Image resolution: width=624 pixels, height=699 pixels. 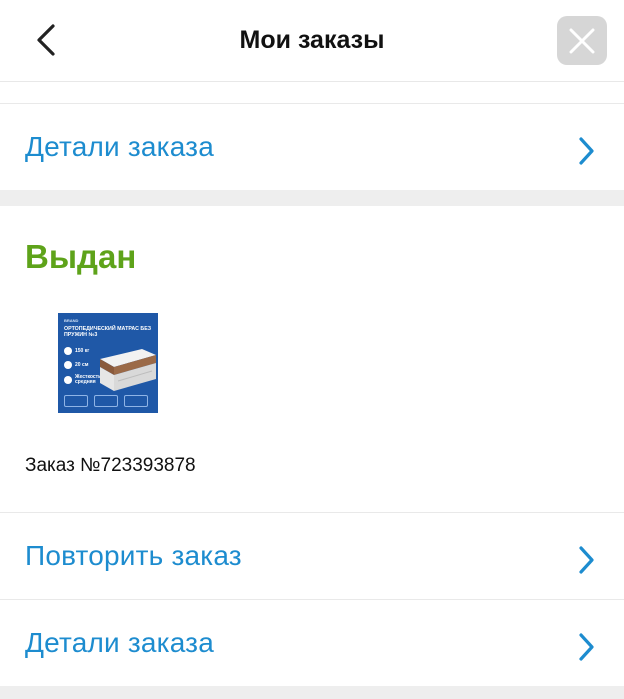 I want to click on thumbnail-footer, so click(x=106, y=401).